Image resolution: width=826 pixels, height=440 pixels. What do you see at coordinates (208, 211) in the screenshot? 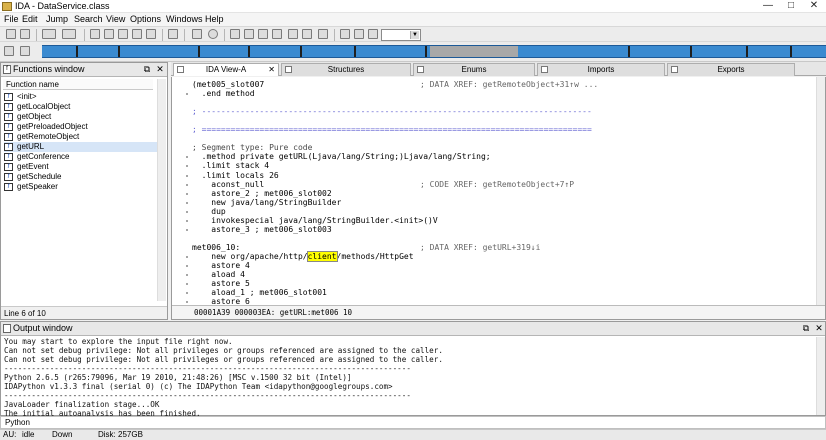
I see `code-line: dup` at bounding box center [208, 211].